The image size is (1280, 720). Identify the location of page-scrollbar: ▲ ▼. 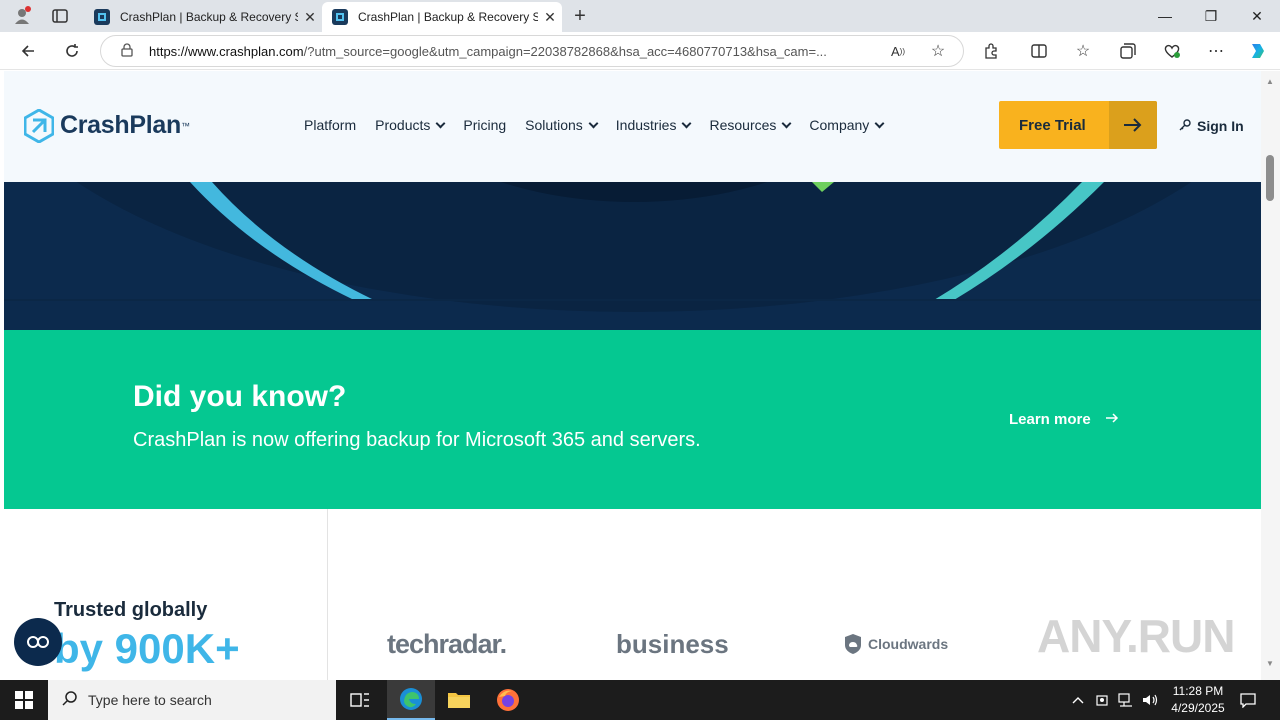
(1270, 375).